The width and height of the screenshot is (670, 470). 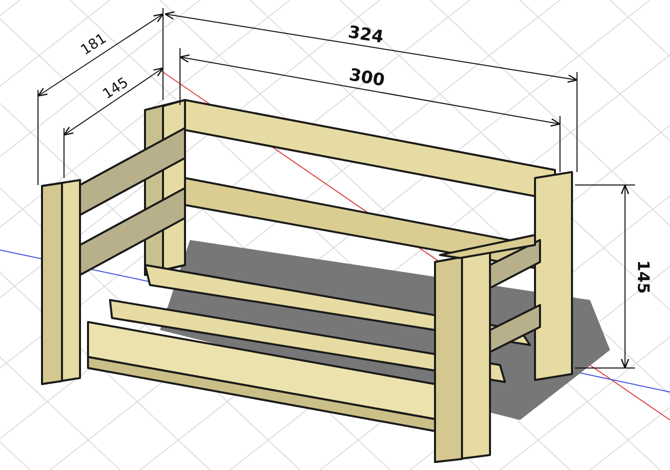 What do you see at coordinates (367, 78) in the screenshot?
I see `dimension-label: 300` at bounding box center [367, 78].